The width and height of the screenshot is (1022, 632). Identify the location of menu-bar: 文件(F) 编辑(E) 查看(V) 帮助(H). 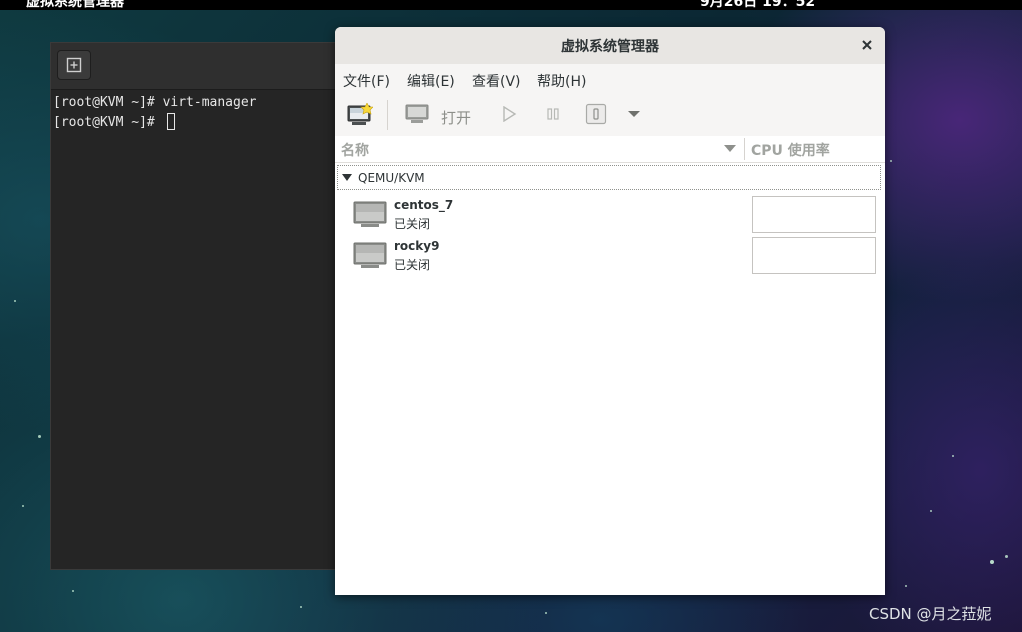
(610, 79).